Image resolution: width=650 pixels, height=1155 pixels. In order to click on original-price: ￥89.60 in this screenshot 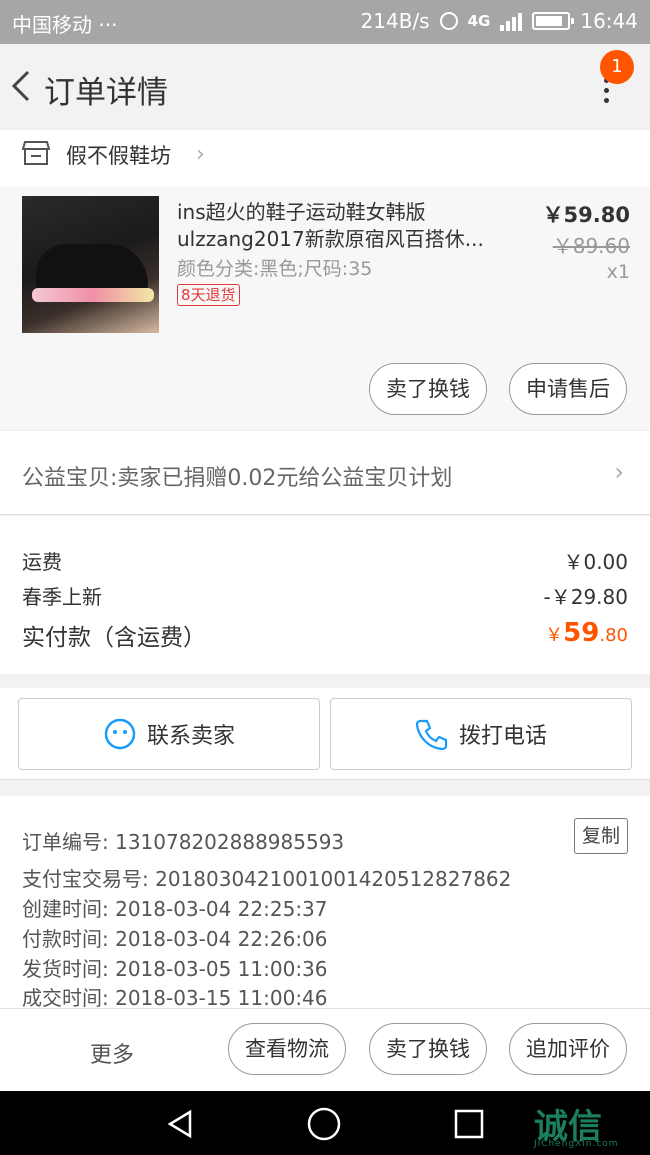, I will do `click(591, 246)`.